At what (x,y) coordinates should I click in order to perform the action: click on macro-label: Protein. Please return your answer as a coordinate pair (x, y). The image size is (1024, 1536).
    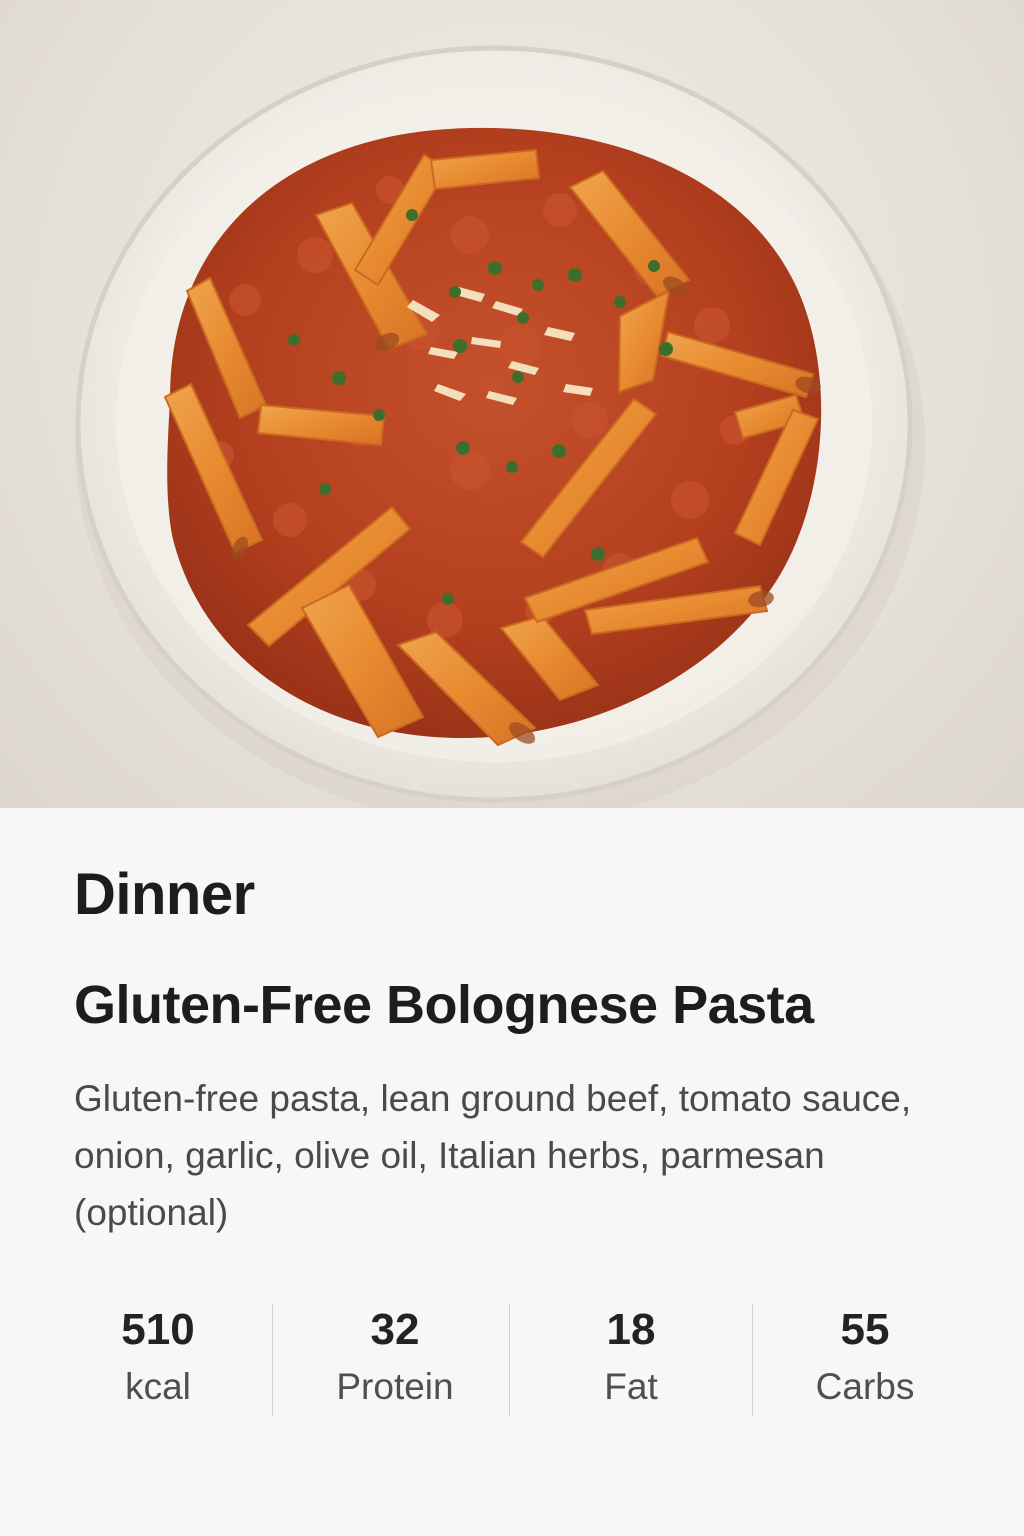
    Looking at the image, I should click on (395, 1386).